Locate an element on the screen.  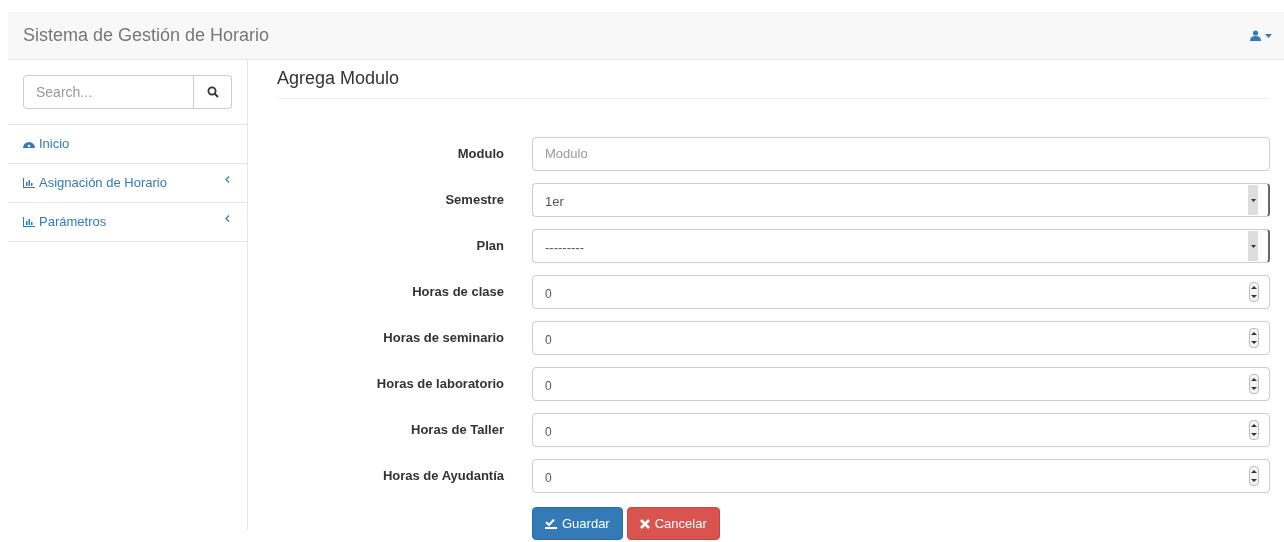
user-icon is located at coordinates (1255, 35).